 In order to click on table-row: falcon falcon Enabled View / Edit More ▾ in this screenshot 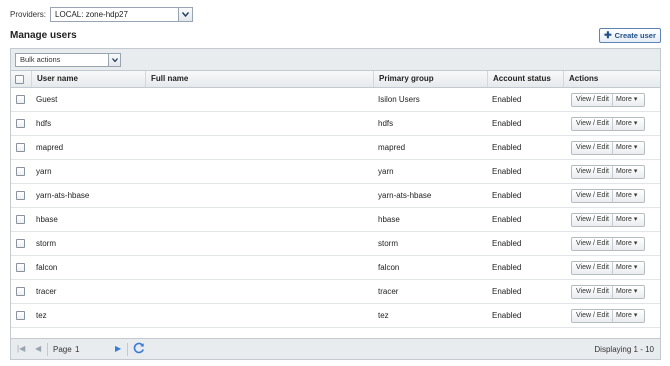, I will do `click(335, 268)`.